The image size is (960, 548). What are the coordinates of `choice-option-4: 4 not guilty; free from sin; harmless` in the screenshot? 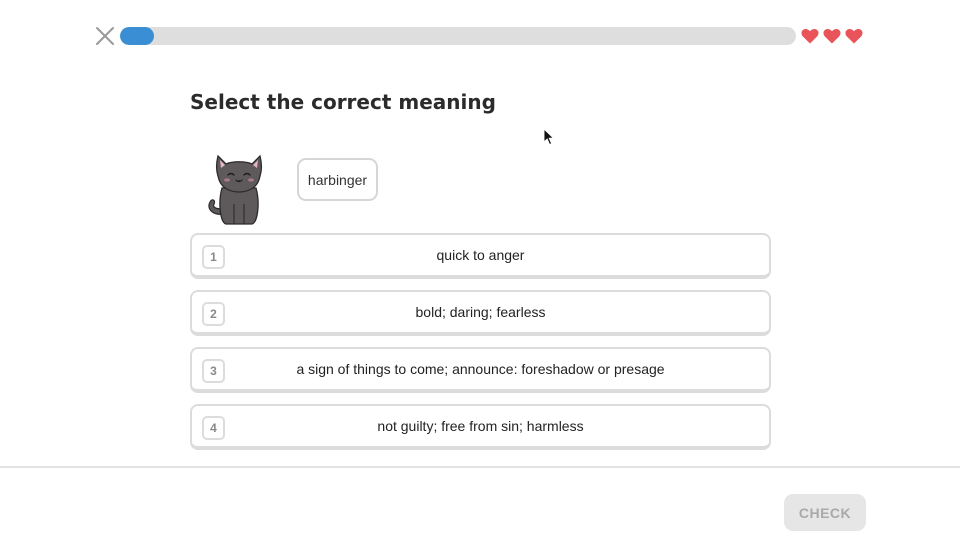 It's located at (480, 427).